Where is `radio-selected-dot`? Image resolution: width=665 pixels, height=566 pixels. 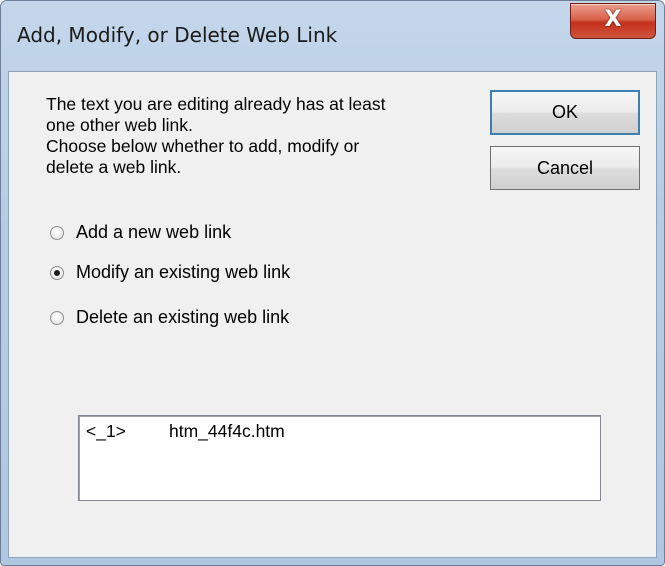
radio-selected-dot is located at coordinates (57, 272).